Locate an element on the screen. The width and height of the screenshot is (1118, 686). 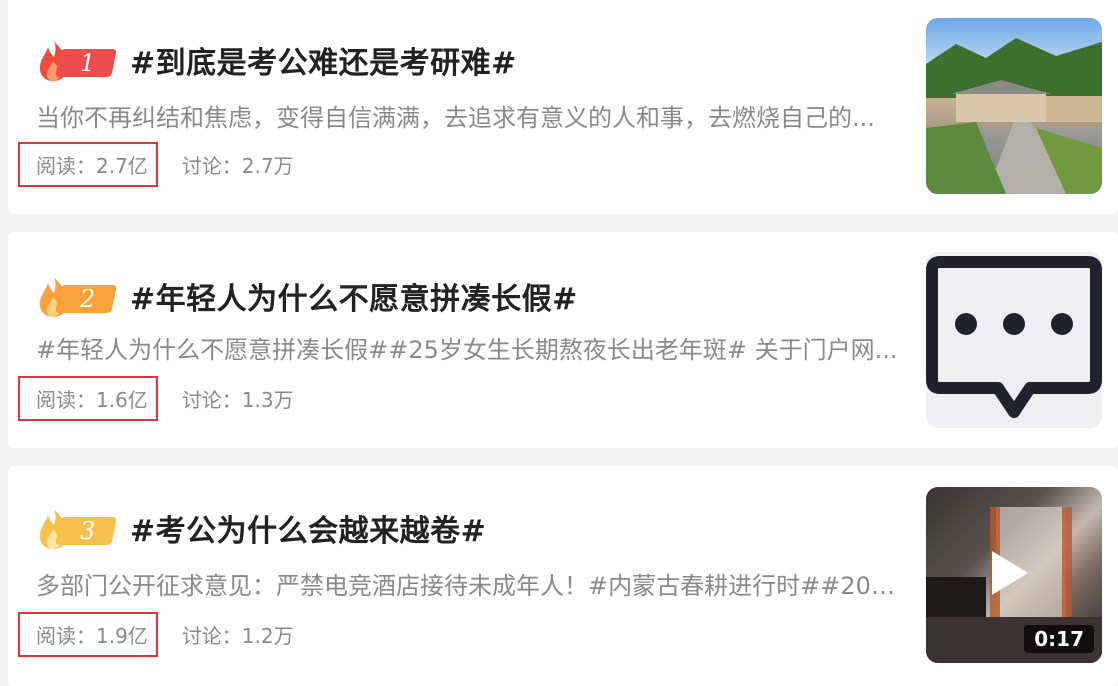
discussion-count: 讨论：2.7万 is located at coordinates (237, 166).